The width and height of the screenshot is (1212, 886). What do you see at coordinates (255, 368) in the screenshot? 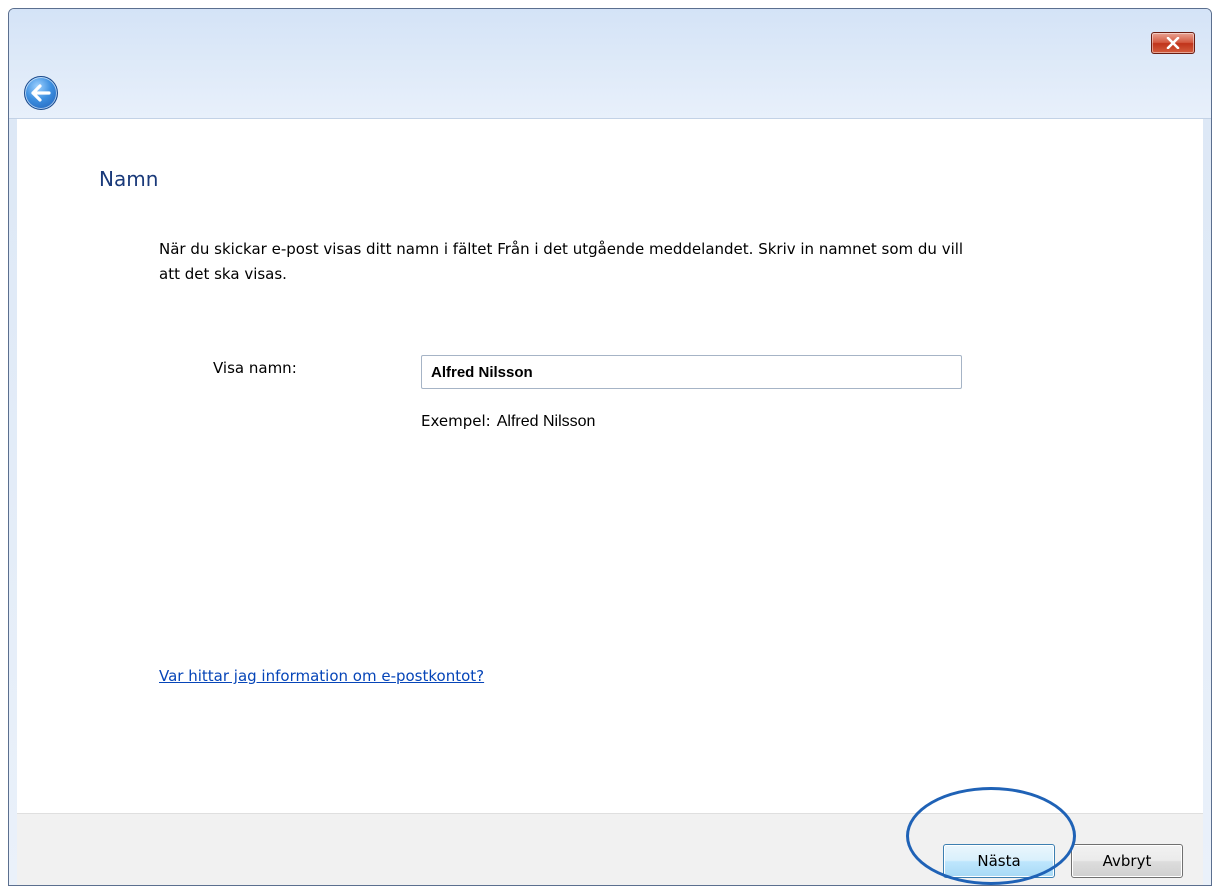
I see `display-name-label: Visa namn:` at bounding box center [255, 368].